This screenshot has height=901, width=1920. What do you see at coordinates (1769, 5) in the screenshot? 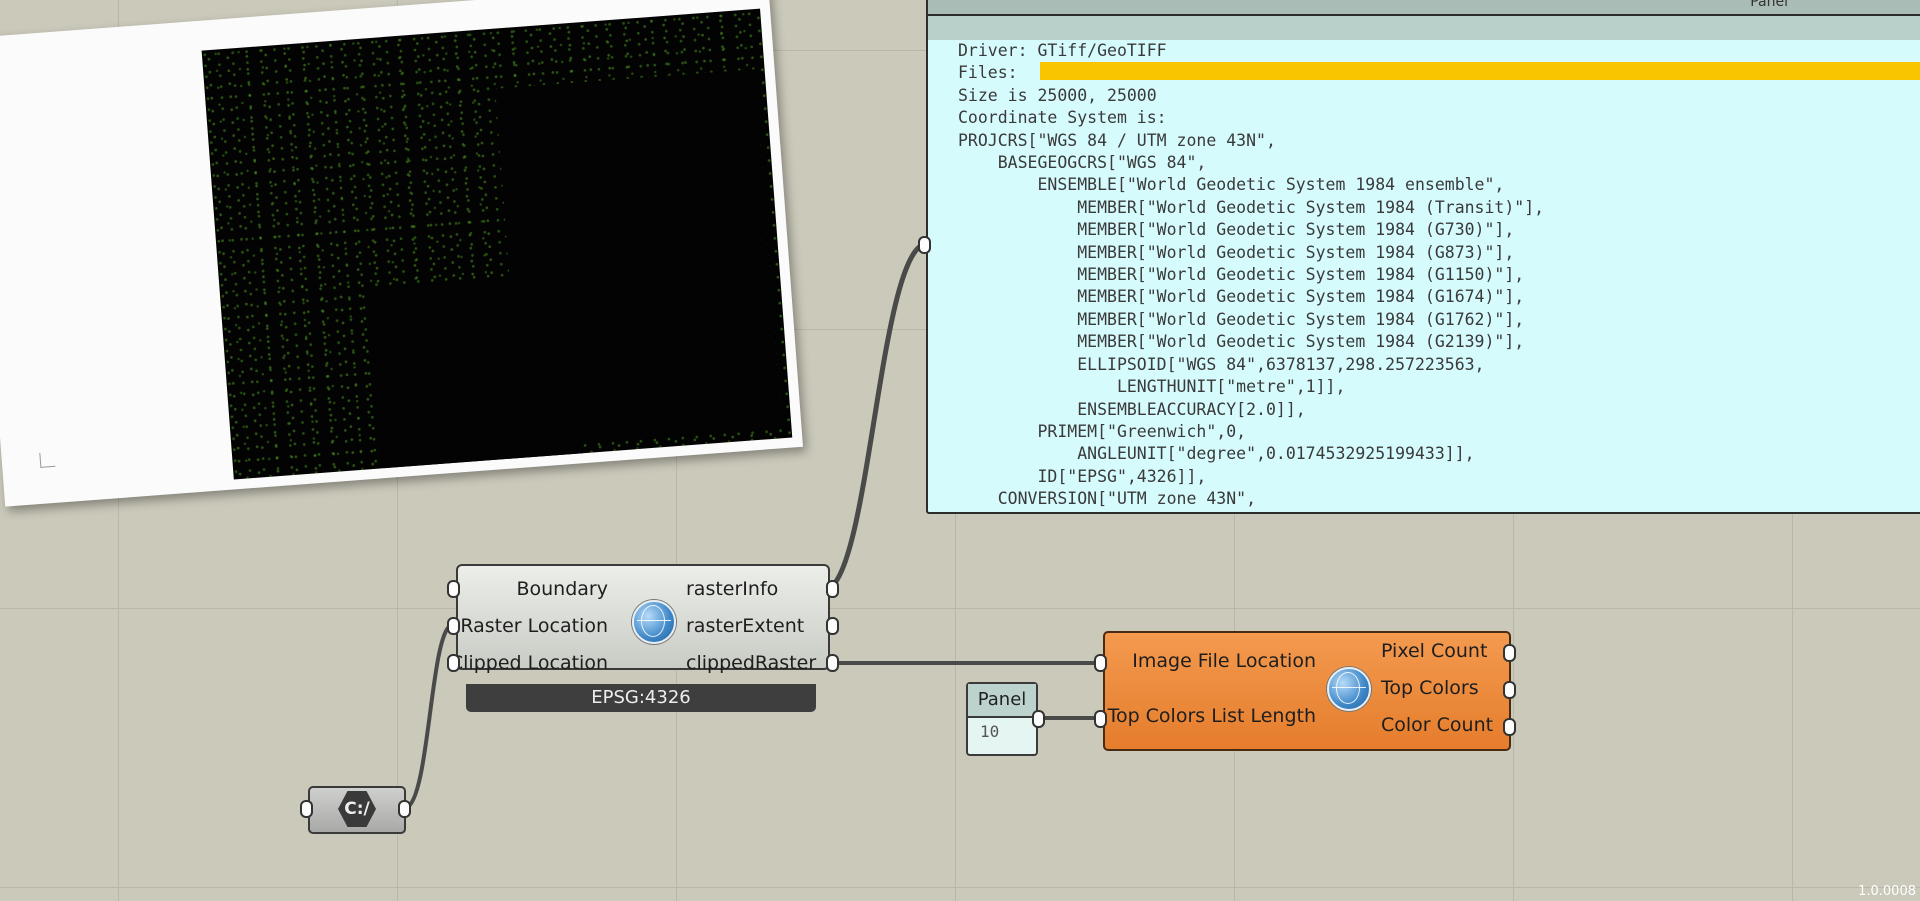
I see `panel-title: Panel` at bounding box center [1769, 5].